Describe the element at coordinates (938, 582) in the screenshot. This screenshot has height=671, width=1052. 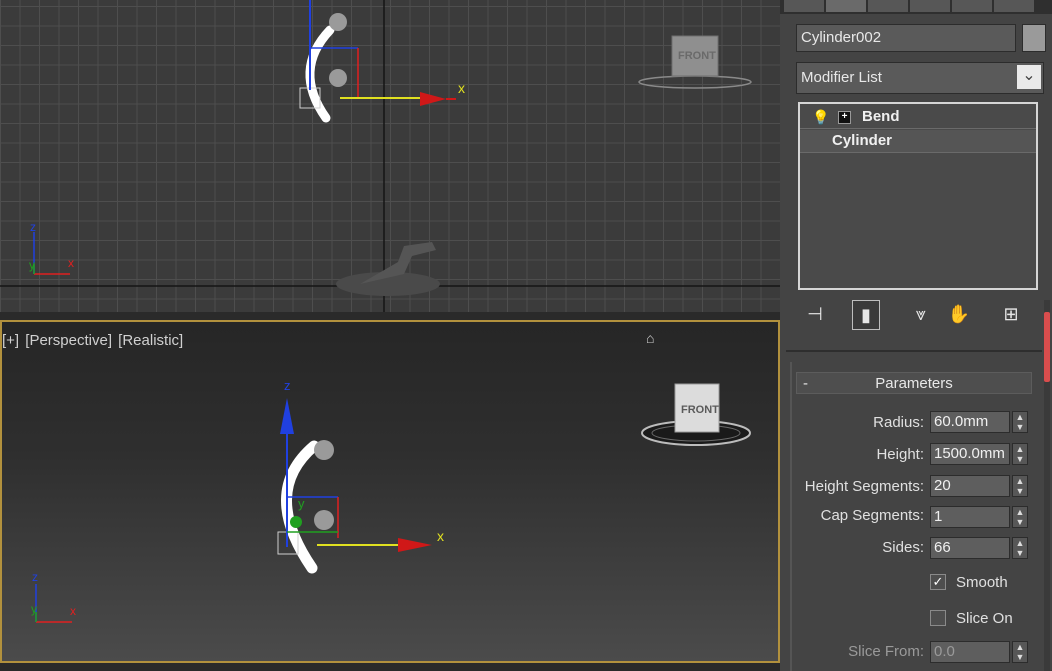
I see `smooth-checkbox: ✓` at that location.